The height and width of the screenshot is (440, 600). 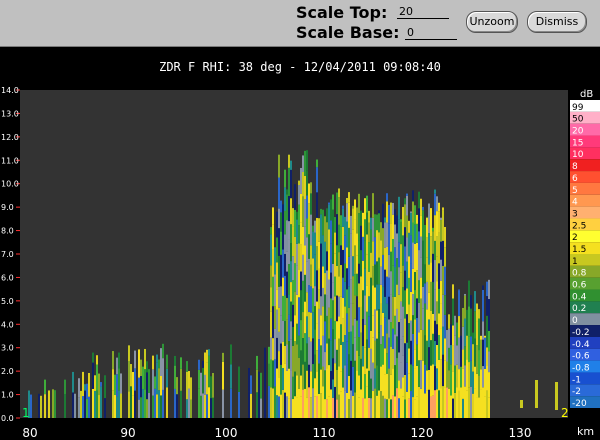 I want to click on y-tick-label: 11.0, so click(x=10, y=160).